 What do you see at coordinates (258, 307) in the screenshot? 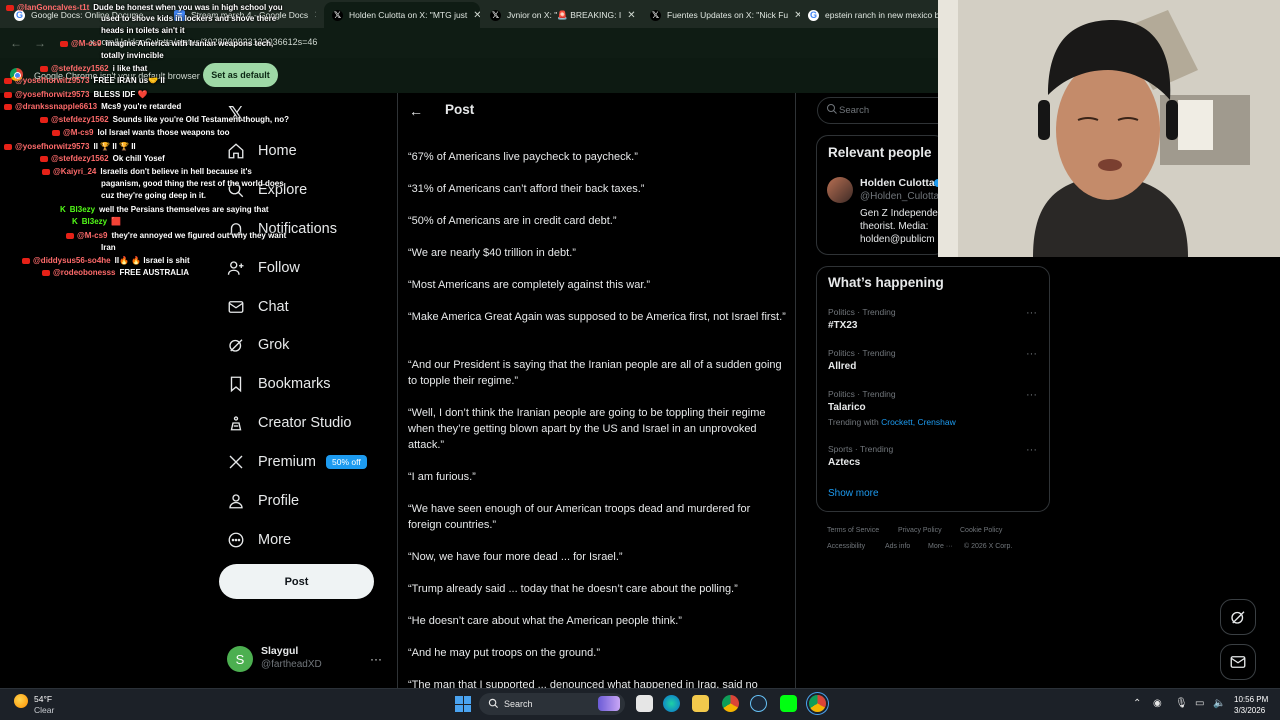
I see `nav-item-chat: Chat` at bounding box center [258, 307].